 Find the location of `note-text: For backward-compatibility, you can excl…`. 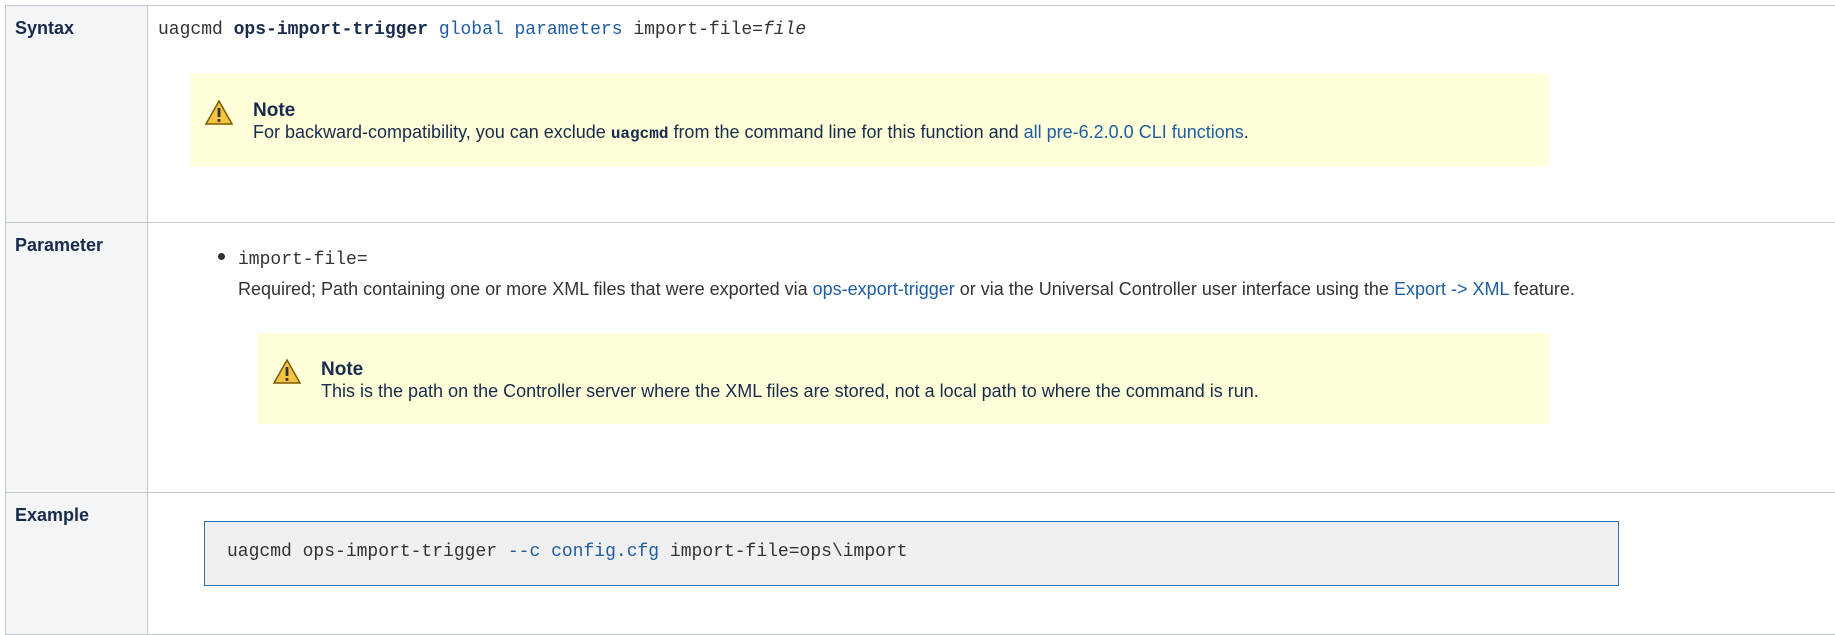

note-text: For backward-compatibility, you can excl… is located at coordinates (751, 132).